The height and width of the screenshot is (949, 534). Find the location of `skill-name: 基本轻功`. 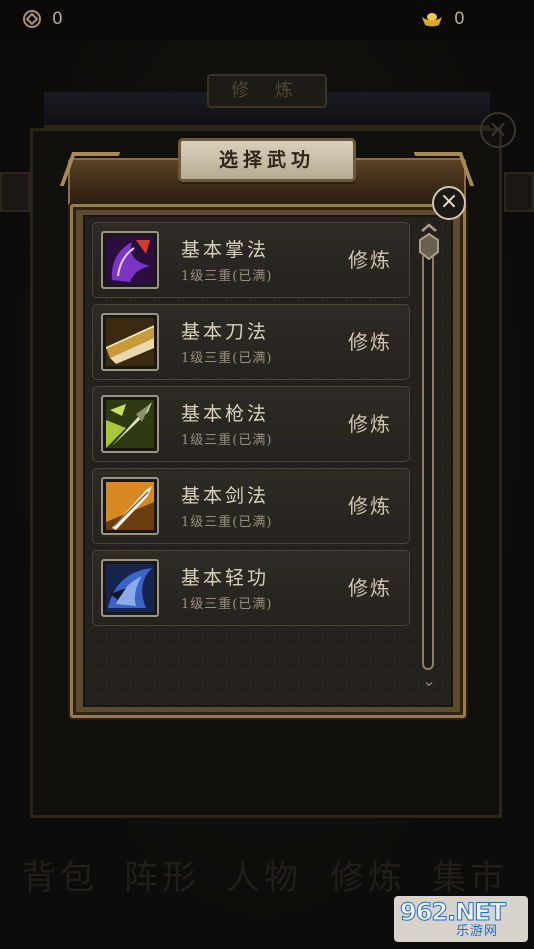

skill-name: 基本轻功 is located at coordinates (225, 578).